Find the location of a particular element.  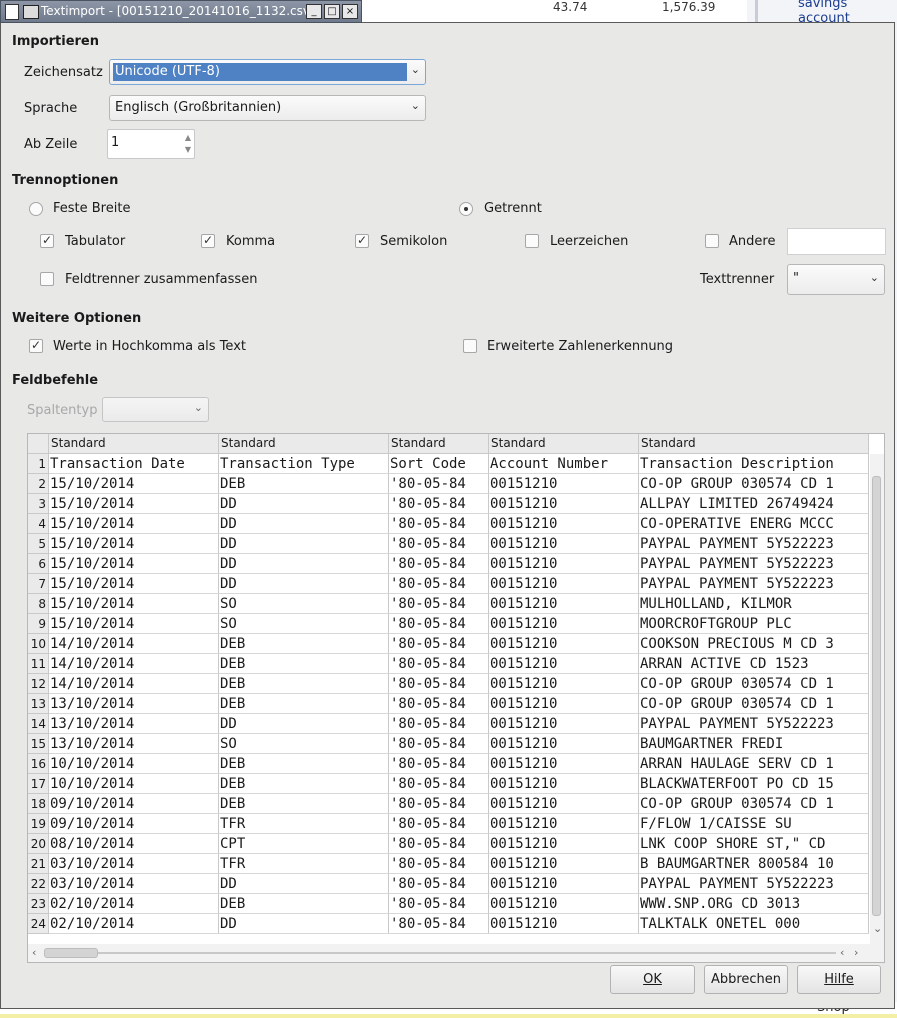

table-cell: ARRAN ACTIVE CD 1523 is located at coordinates (754, 664).